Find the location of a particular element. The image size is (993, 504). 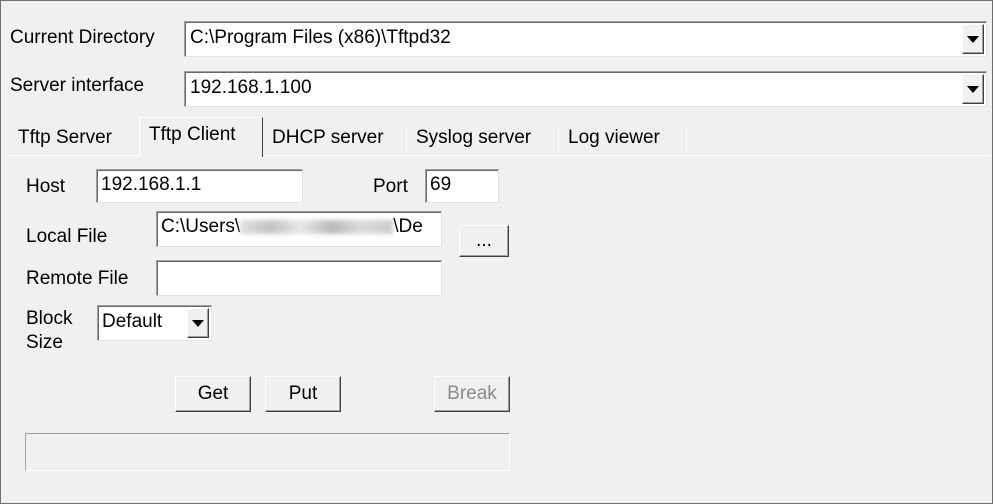

tab-label: Tftp Server is located at coordinates (65, 137).